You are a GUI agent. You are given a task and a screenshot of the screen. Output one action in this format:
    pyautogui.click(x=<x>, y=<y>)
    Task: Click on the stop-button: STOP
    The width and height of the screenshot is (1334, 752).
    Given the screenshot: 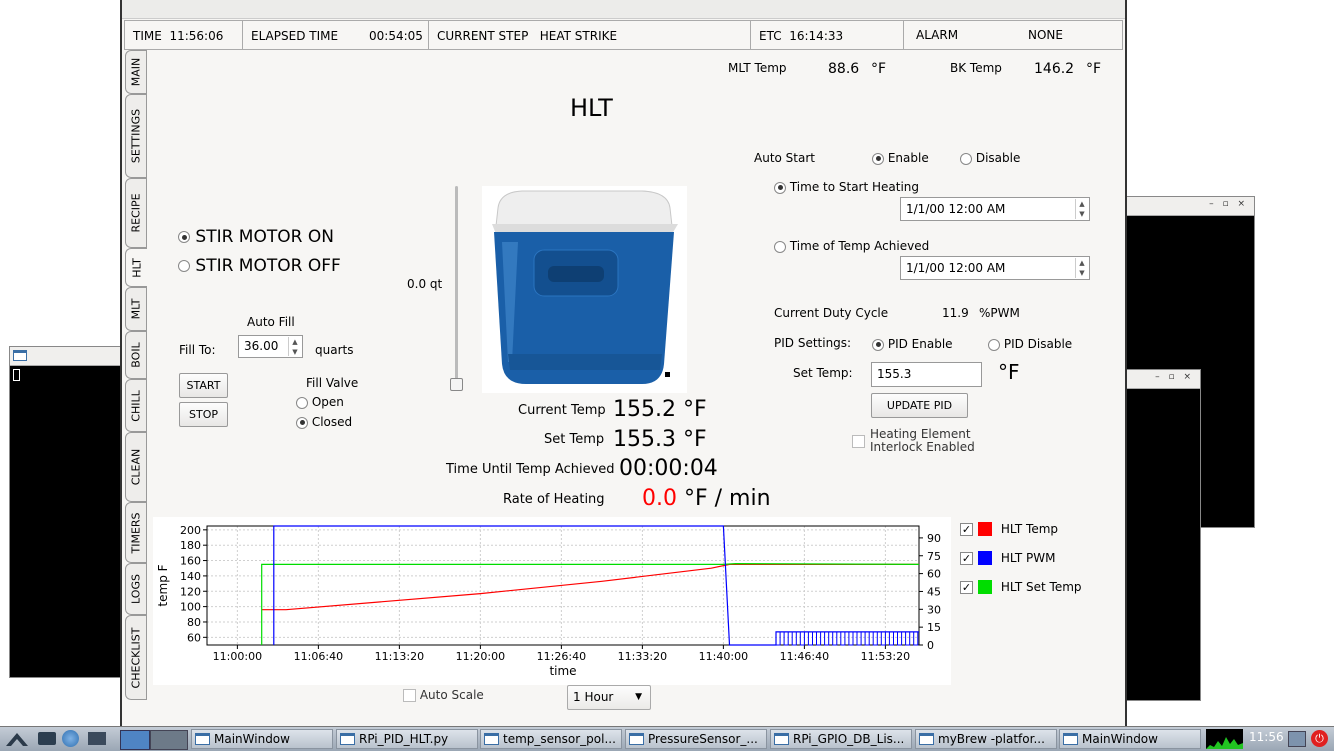 What is the action you would take?
    pyautogui.click(x=203, y=414)
    